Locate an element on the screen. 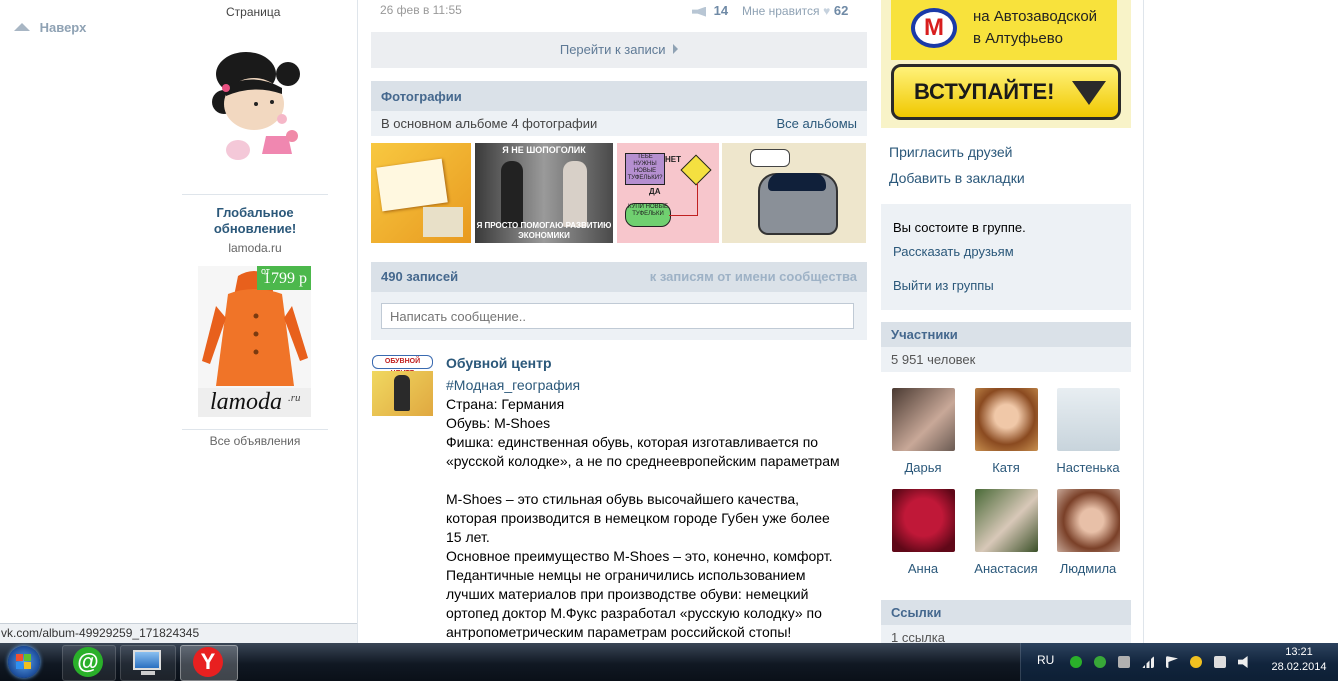  start-button is located at coordinates (27, 662).